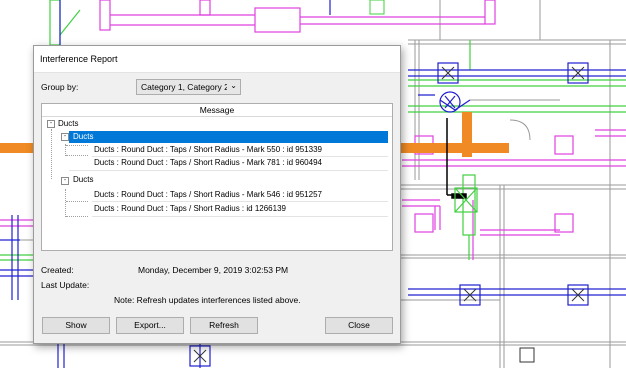  I want to click on tree-group-row-selected: Ducts, so click(228, 137).